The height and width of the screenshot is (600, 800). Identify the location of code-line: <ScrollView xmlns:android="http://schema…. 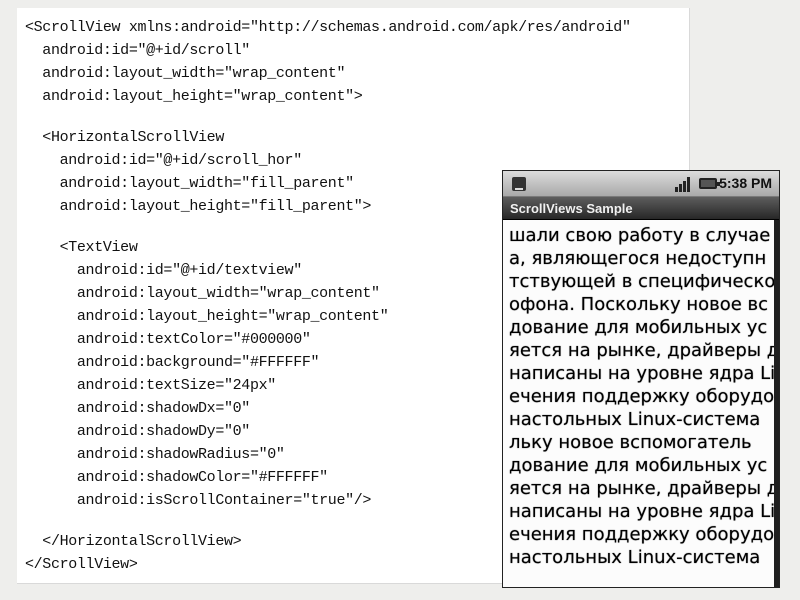
(328, 27).